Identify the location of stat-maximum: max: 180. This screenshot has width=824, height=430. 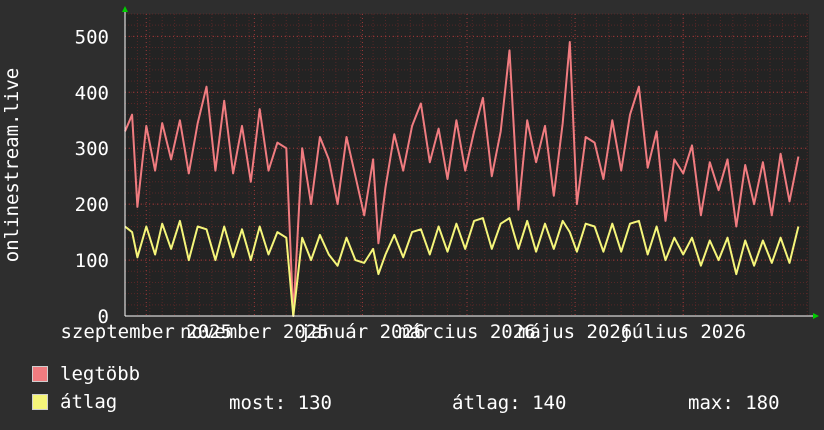
(734, 403).